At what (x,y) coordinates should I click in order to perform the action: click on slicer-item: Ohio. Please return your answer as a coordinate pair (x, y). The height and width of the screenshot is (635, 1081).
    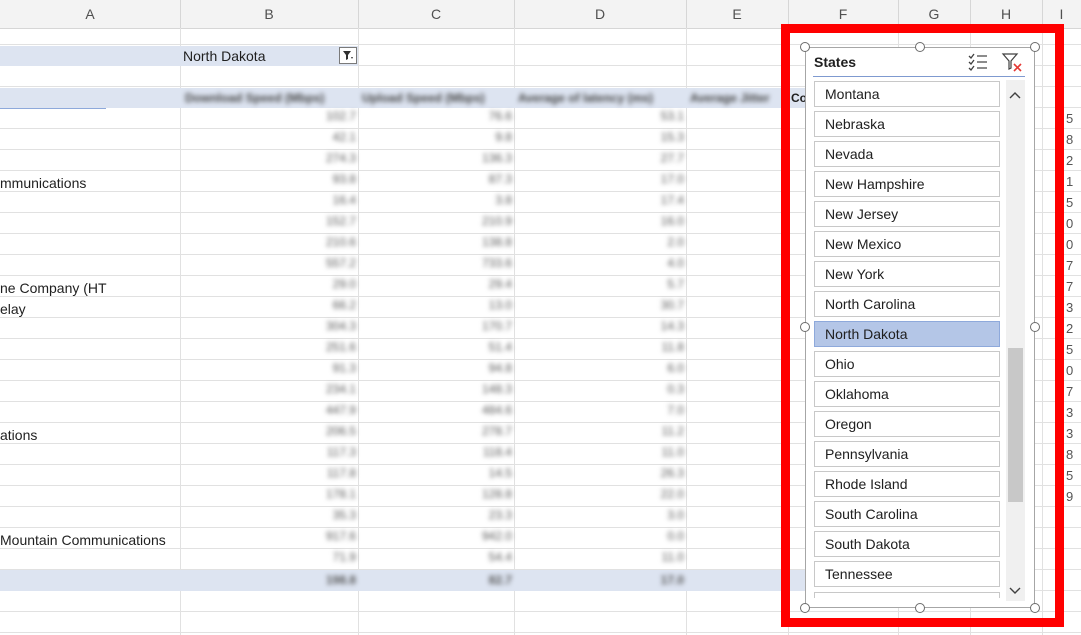
    Looking at the image, I should click on (907, 364).